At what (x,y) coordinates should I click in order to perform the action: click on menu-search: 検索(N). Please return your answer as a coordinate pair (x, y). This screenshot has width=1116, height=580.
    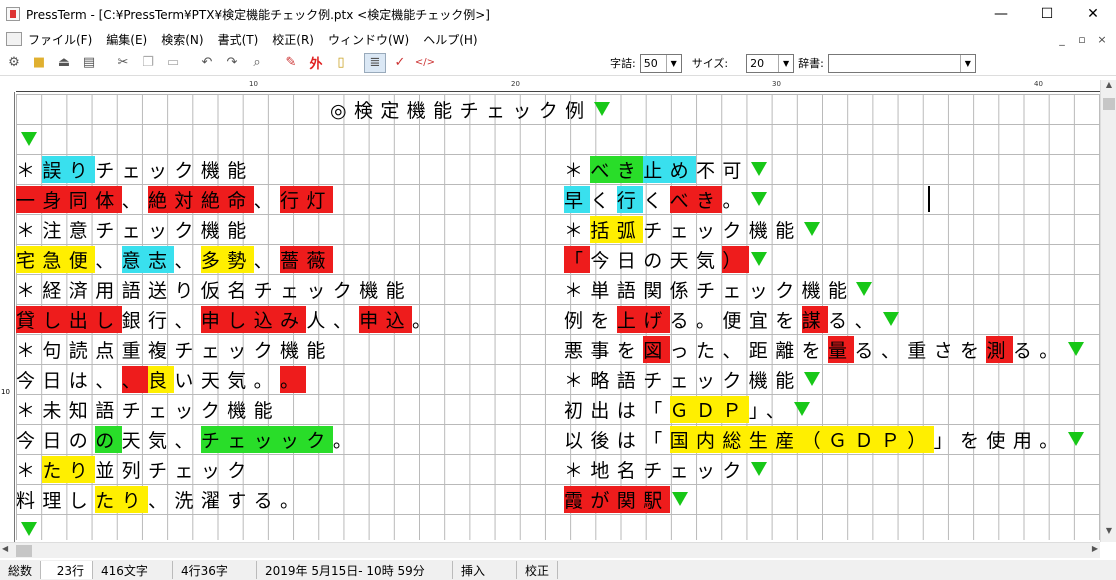
    Looking at the image, I should click on (182, 39).